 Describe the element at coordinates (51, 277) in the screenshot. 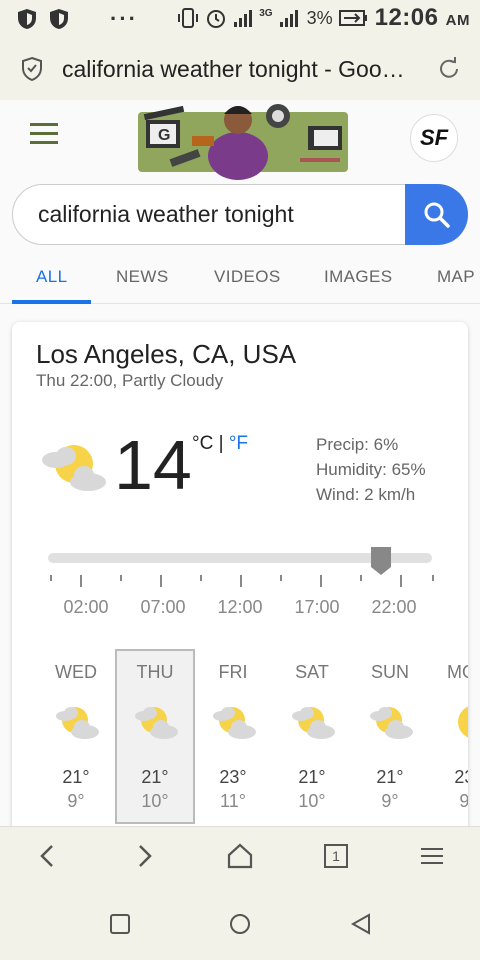

I see `tab-all: ALL` at that location.